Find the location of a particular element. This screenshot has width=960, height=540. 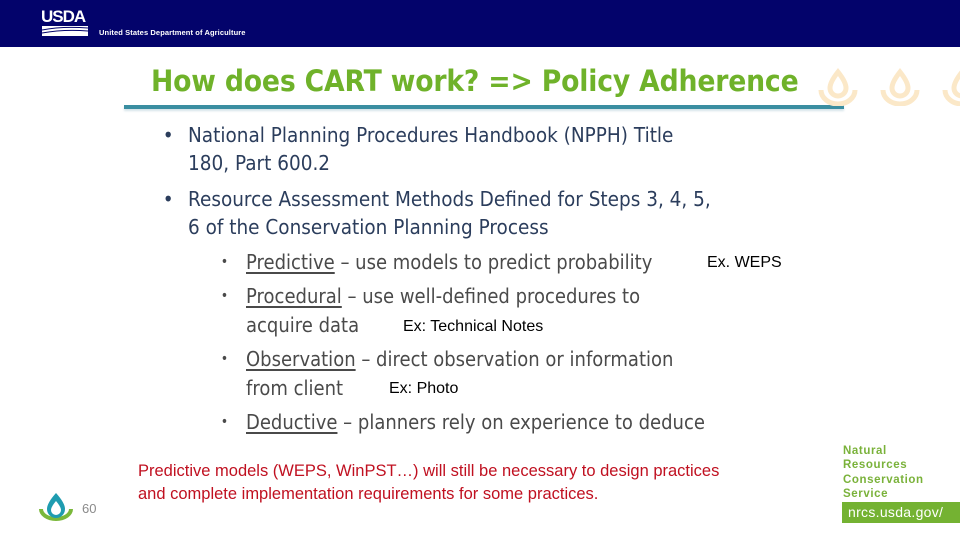

example-weps: Ex. WEPS is located at coordinates (744, 262).